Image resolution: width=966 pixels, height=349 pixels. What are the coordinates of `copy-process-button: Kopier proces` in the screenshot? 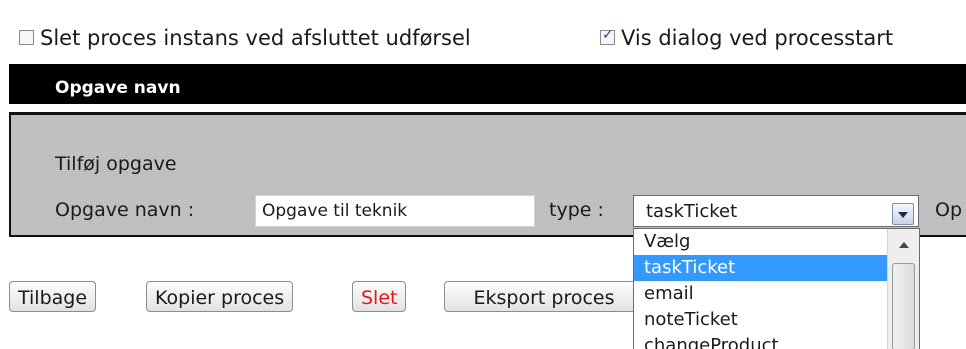 It's located at (220, 296).